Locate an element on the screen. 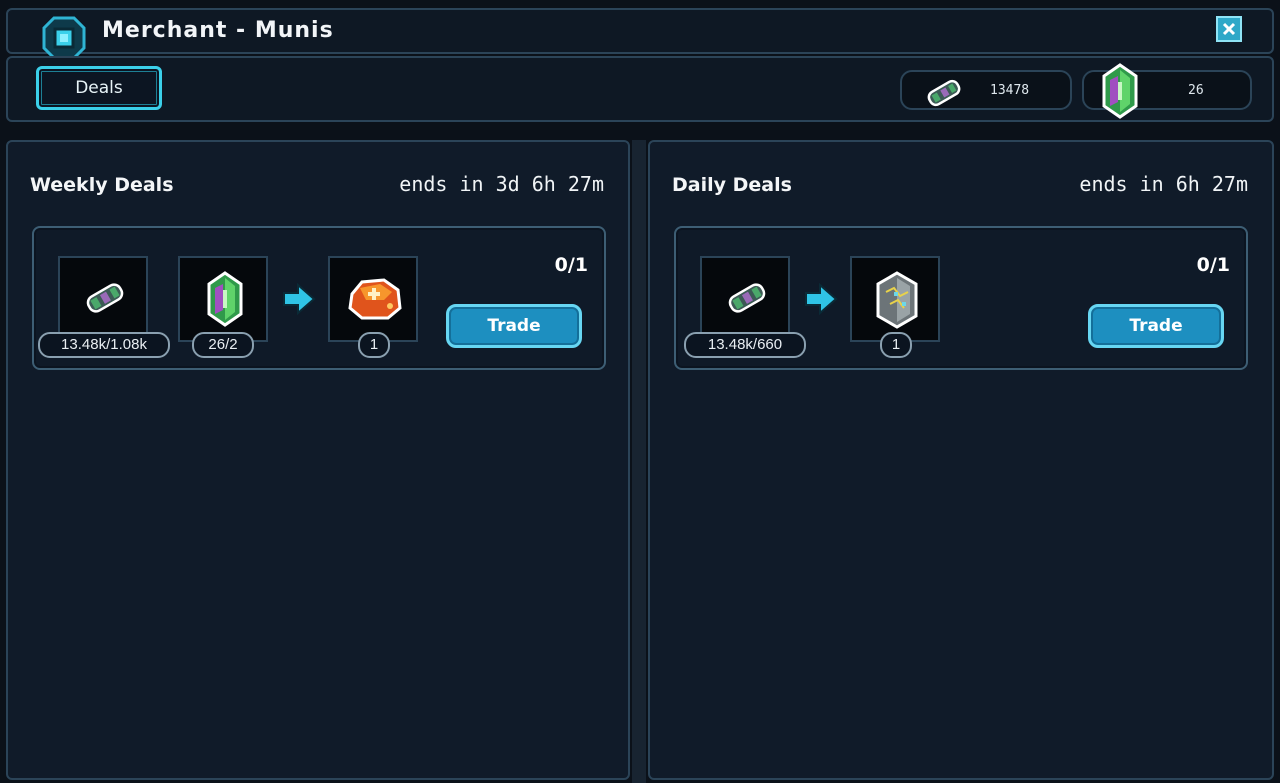  weekly-deals-title: Weekly Deals is located at coordinates (102, 185).